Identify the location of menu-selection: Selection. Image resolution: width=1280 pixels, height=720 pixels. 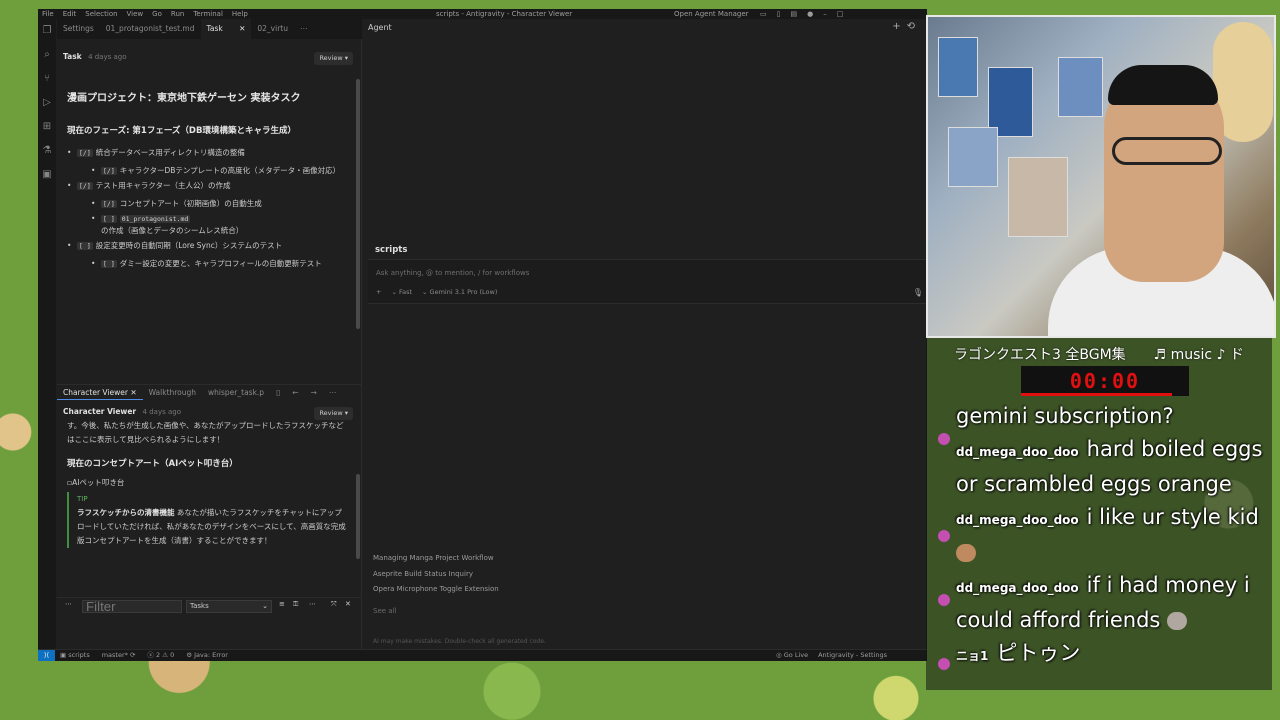
(101, 14).